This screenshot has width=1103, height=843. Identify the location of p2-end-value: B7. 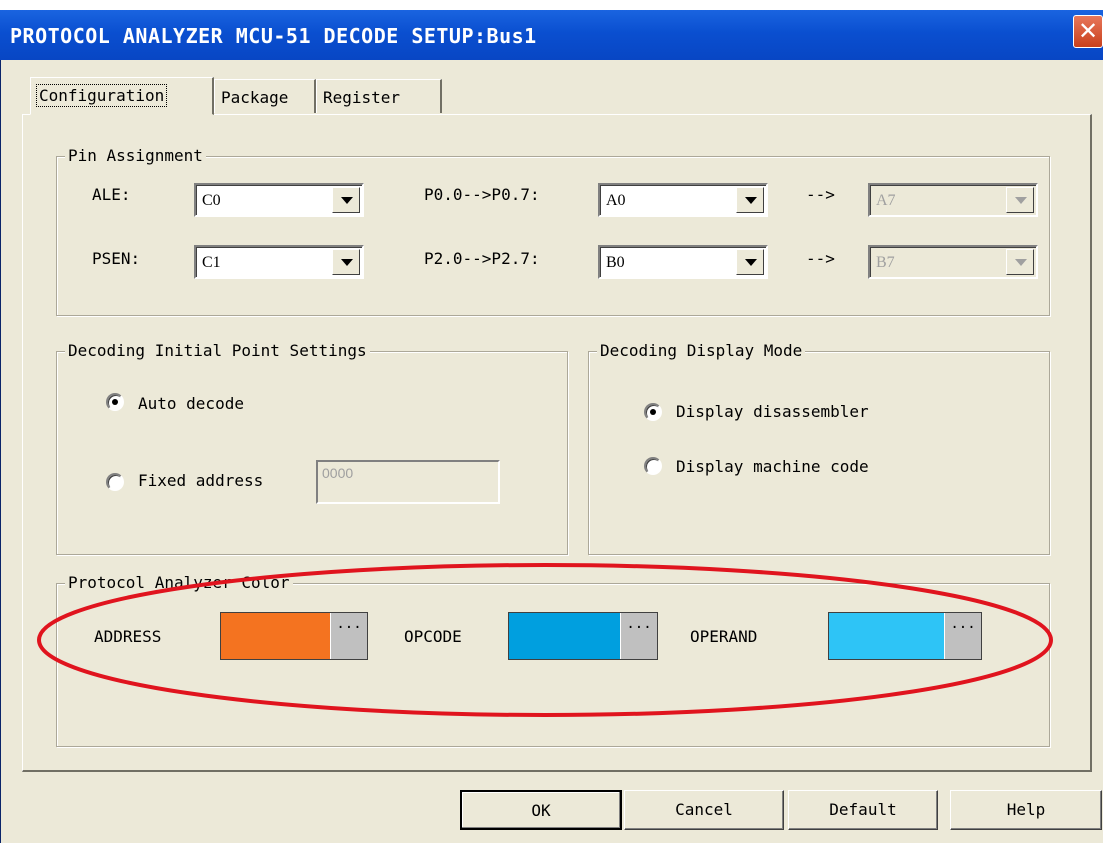
(885, 262).